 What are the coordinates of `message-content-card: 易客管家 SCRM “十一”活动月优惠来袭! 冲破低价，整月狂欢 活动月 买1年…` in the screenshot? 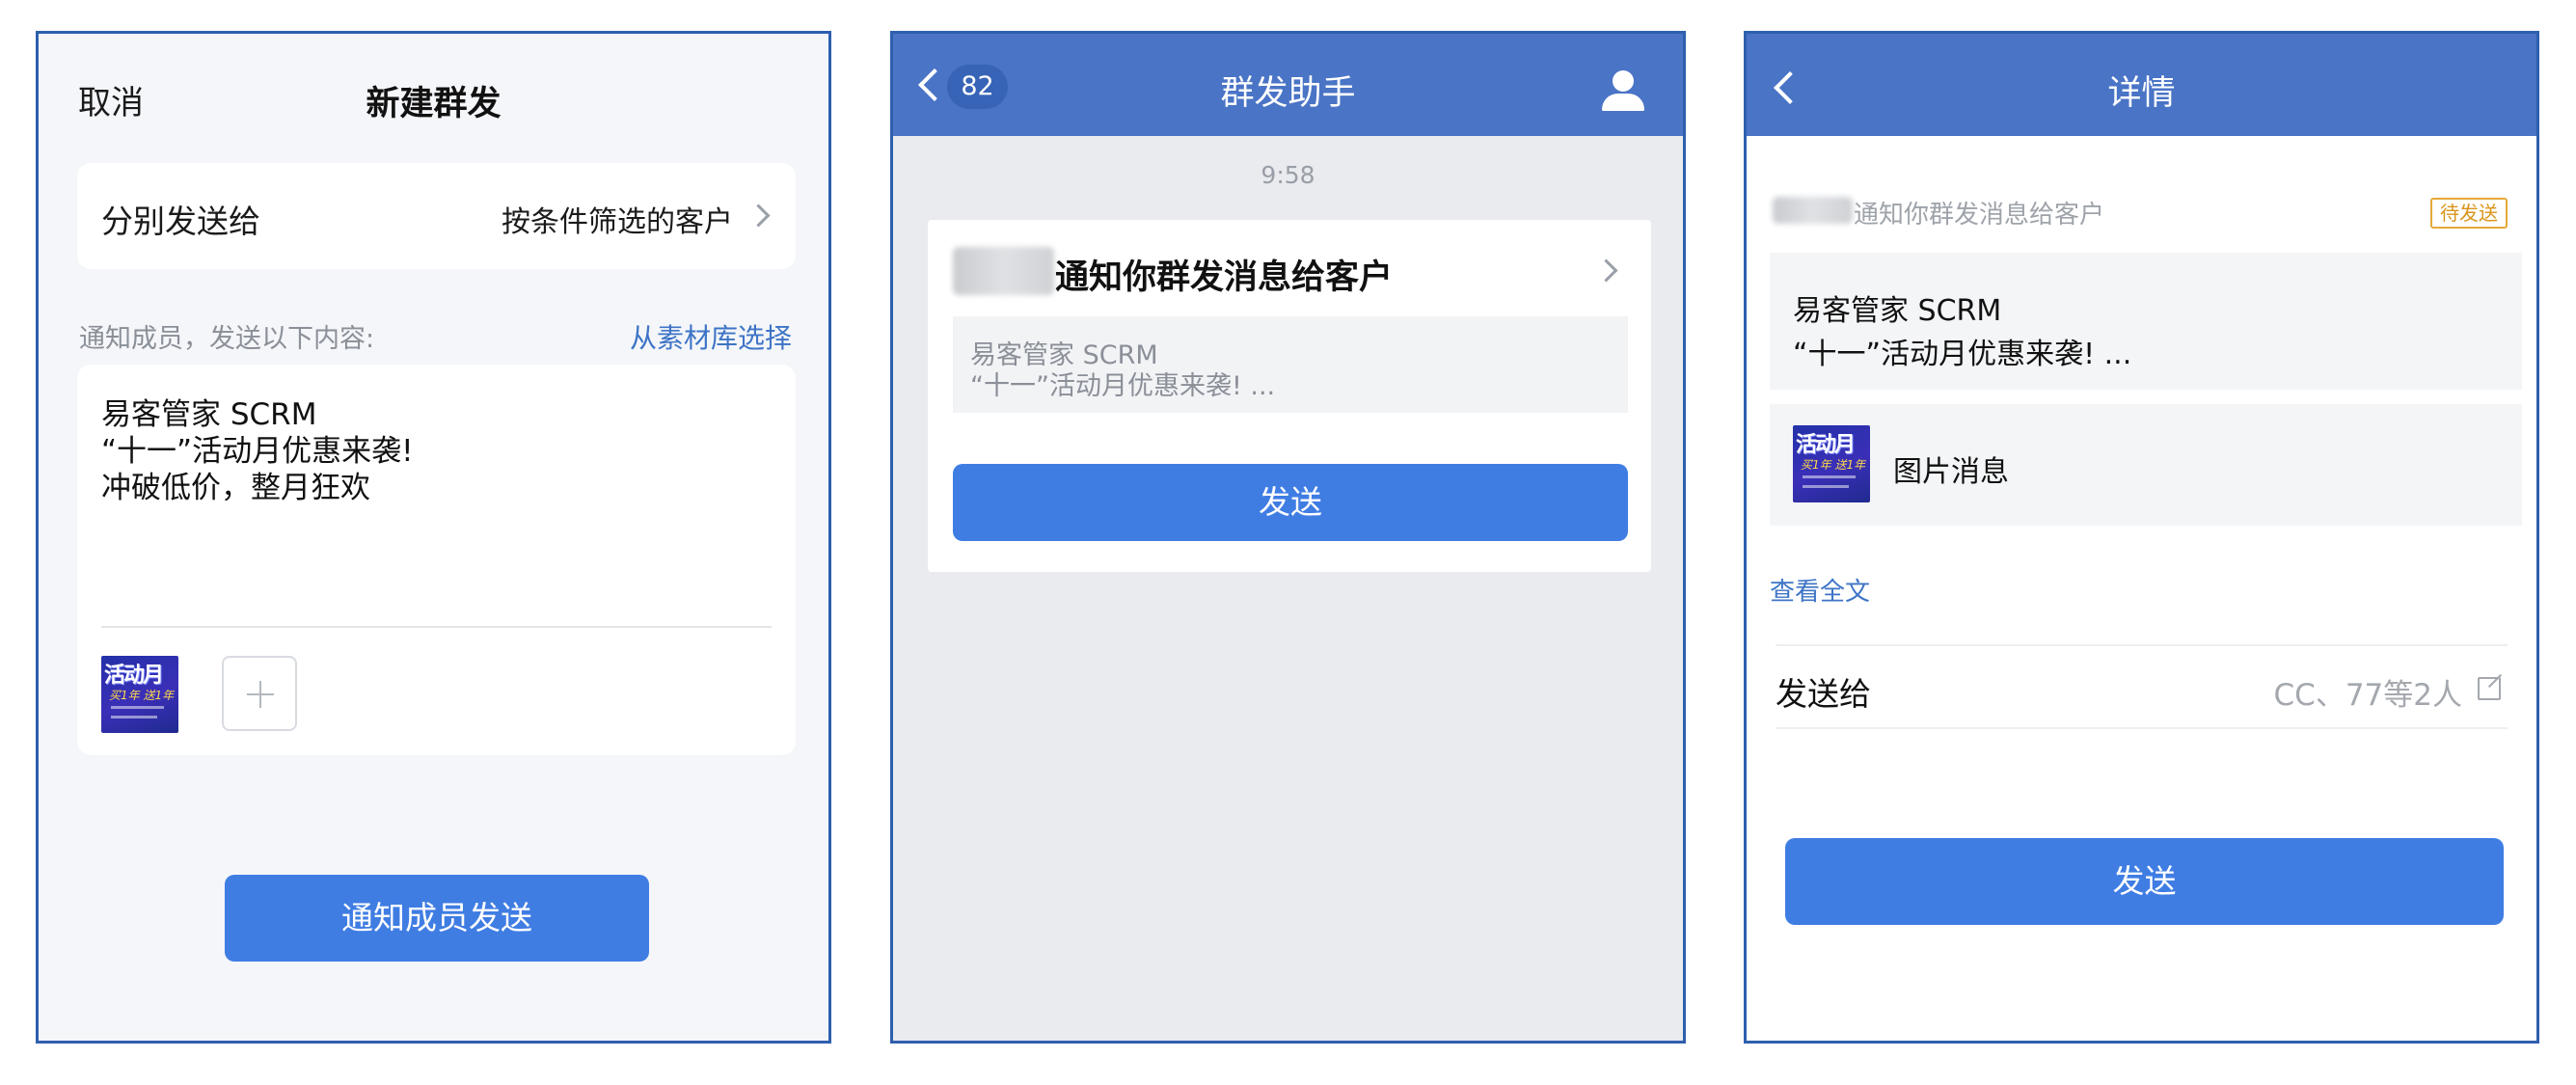 It's located at (436, 560).